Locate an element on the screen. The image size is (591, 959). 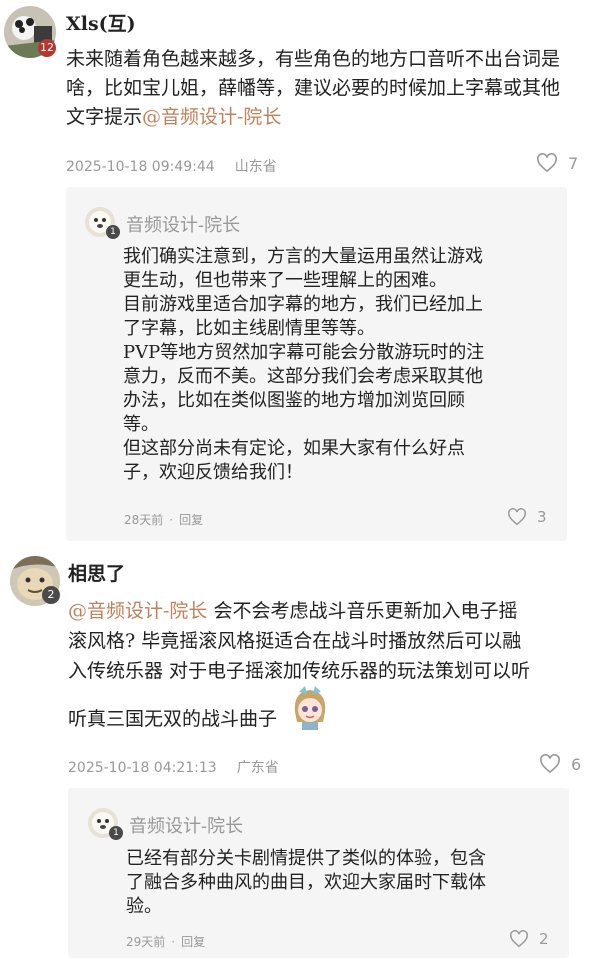
like-button: 3 is located at coordinates (527, 517).